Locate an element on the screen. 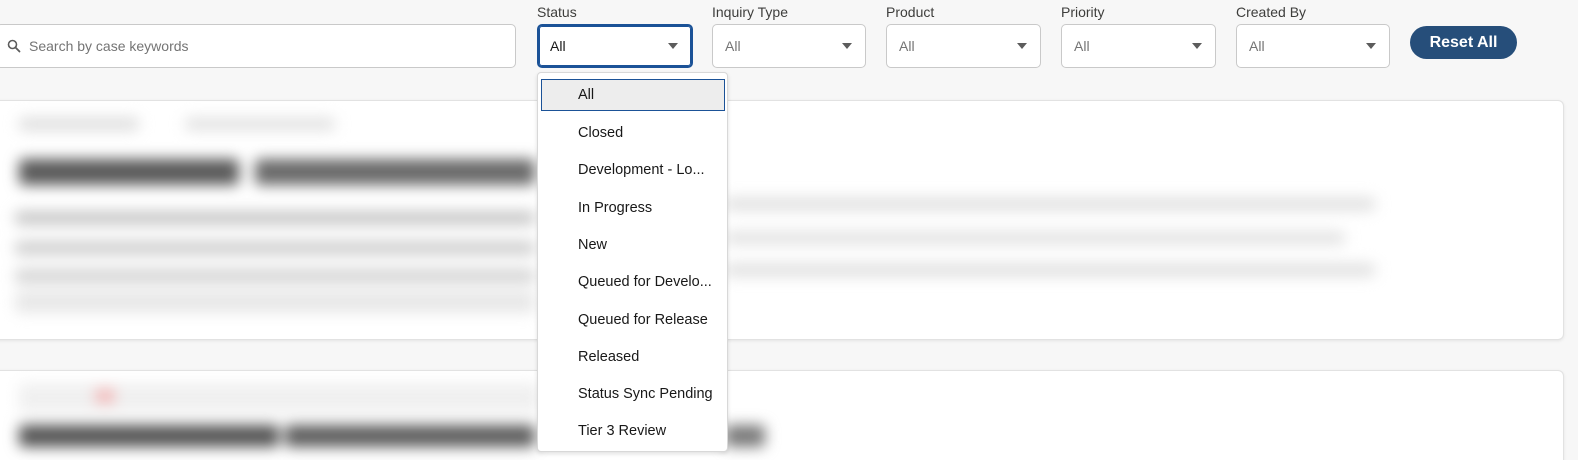 The height and width of the screenshot is (460, 1578). reset-all-button: Reset All is located at coordinates (1463, 42).